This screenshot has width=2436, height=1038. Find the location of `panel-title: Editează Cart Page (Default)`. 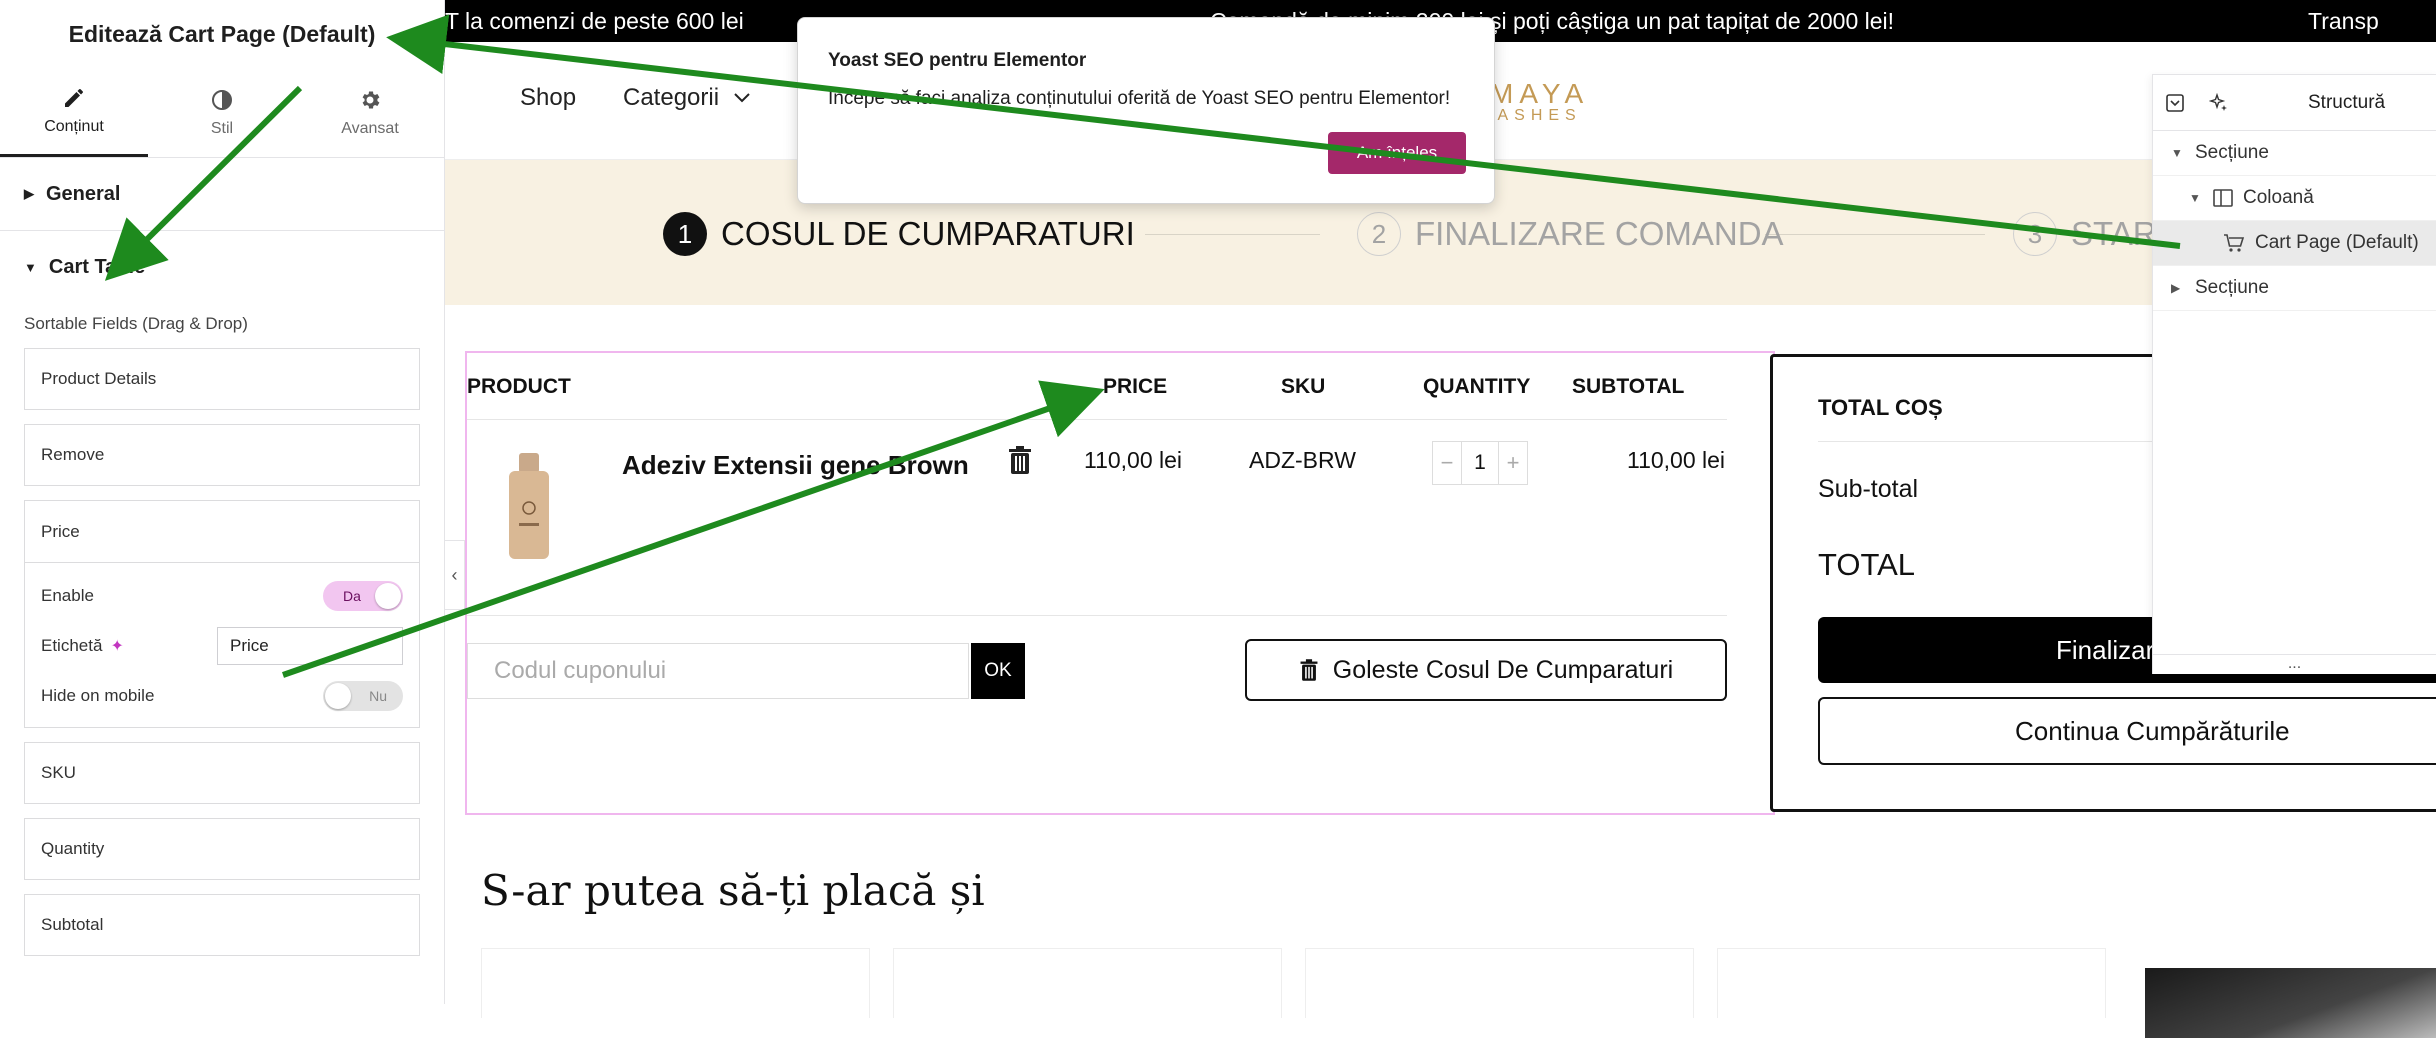

panel-title: Editează Cart Page (Default) is located at coordinates (222, 33).